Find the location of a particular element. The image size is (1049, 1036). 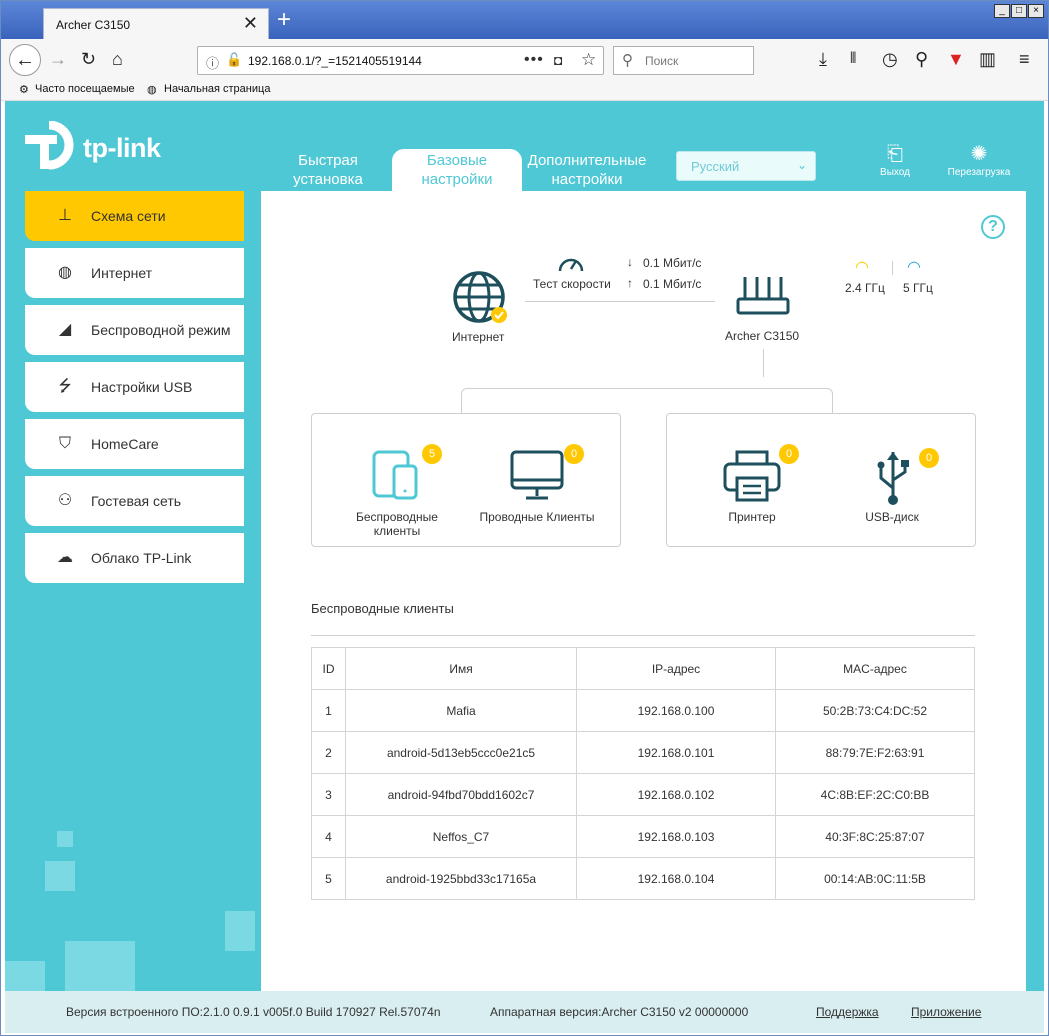

wifi-5-icon: ◠ is located at coordinates (914, 267).